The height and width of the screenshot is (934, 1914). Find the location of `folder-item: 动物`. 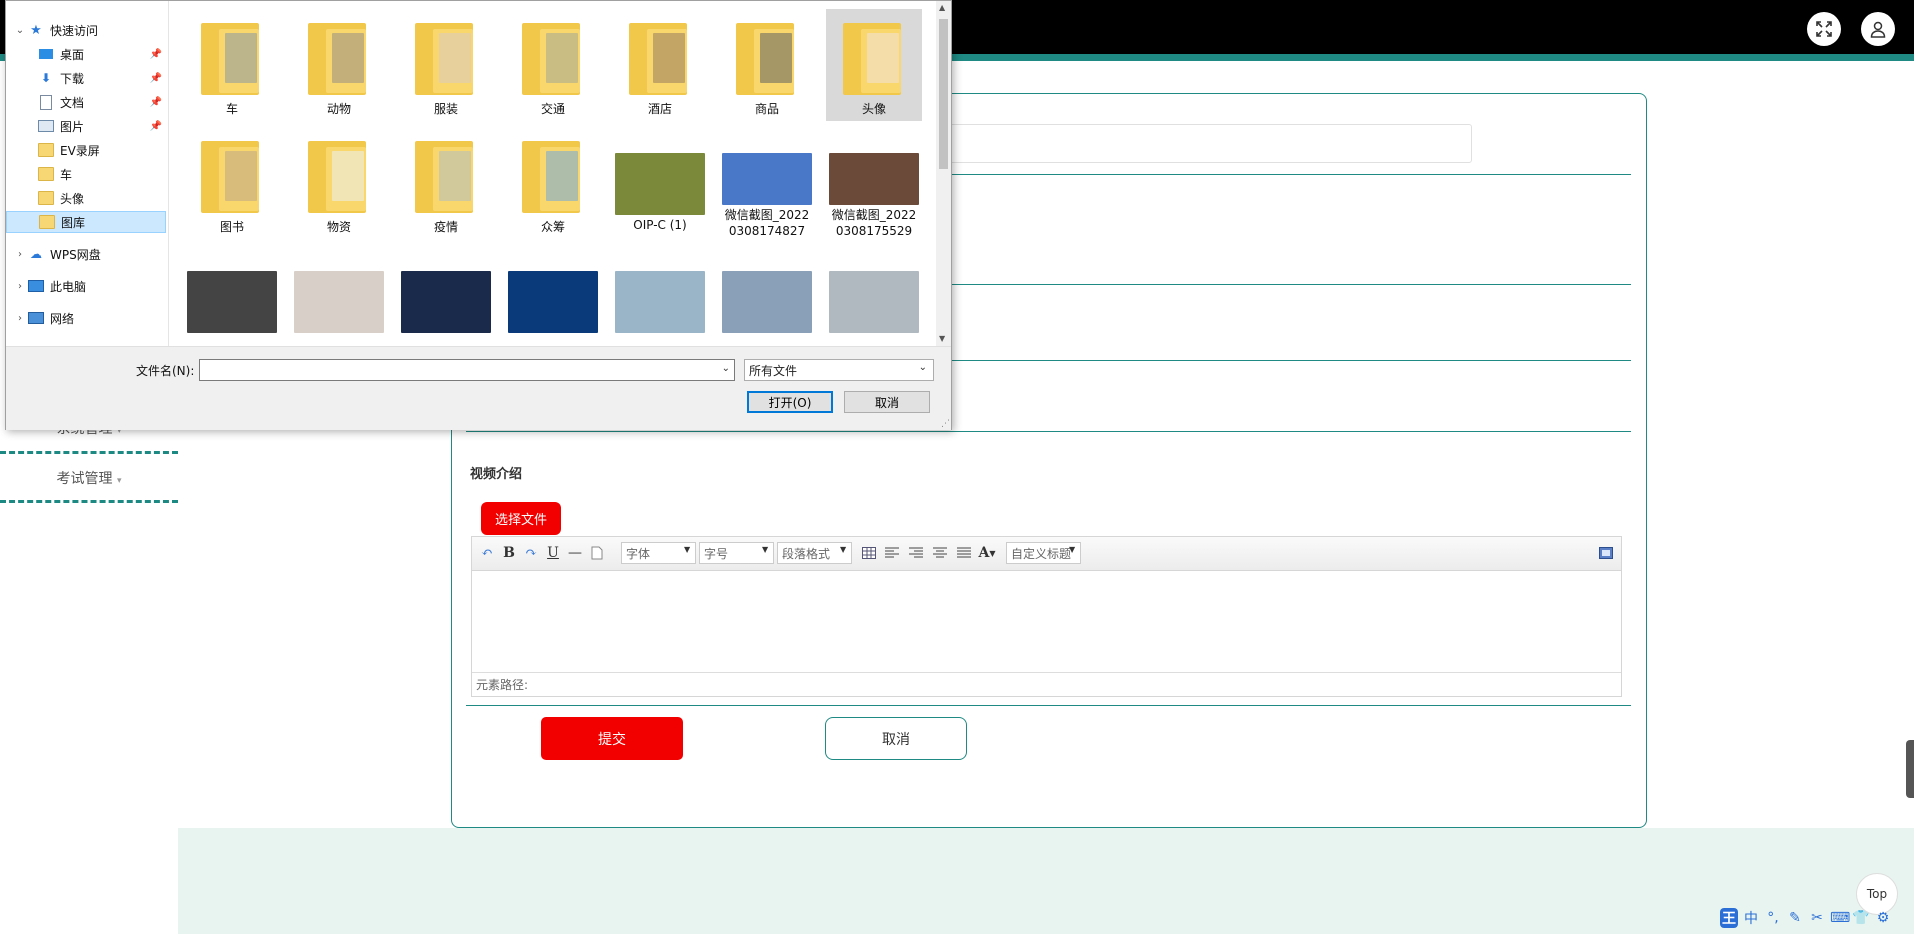

folder-item: 动物 is located at coordinates (339, 65).